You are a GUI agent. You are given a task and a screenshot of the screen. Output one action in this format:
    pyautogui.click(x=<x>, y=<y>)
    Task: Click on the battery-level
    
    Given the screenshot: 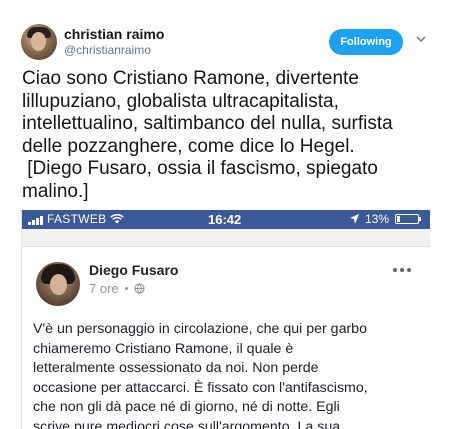 What is the action you would take?
    pyautogui.click(x=398, y=219)
    